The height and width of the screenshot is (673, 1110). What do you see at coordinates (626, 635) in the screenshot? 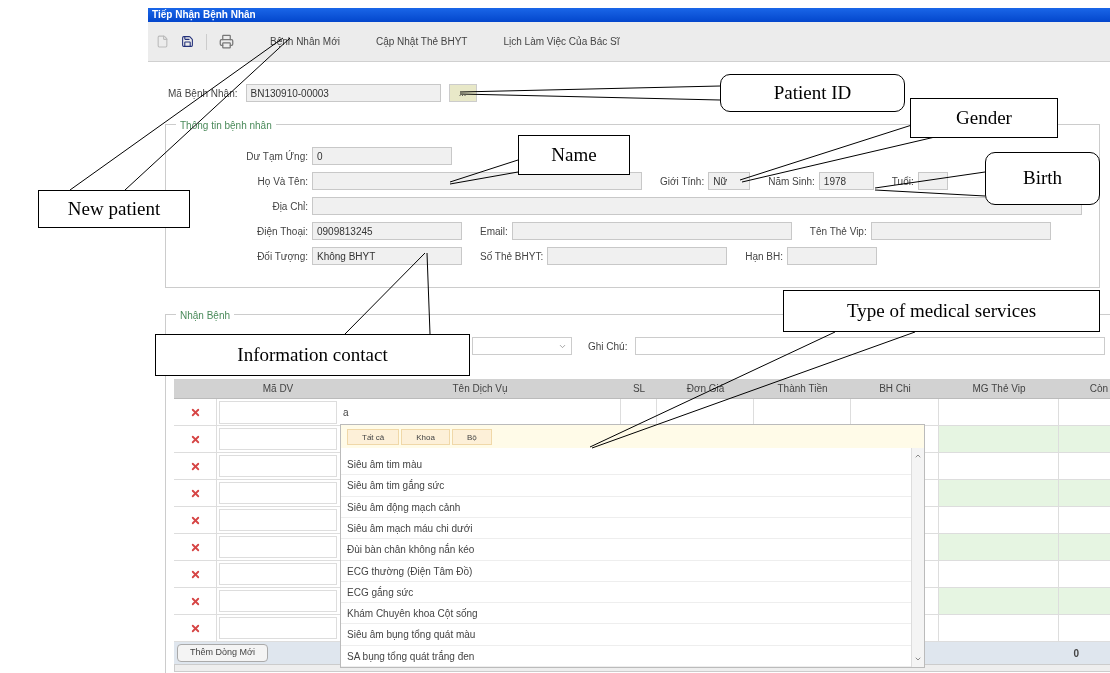
I see `suggestion-item: Siêu âm bụng tổng quát màu` at bounding box center [626, 635].